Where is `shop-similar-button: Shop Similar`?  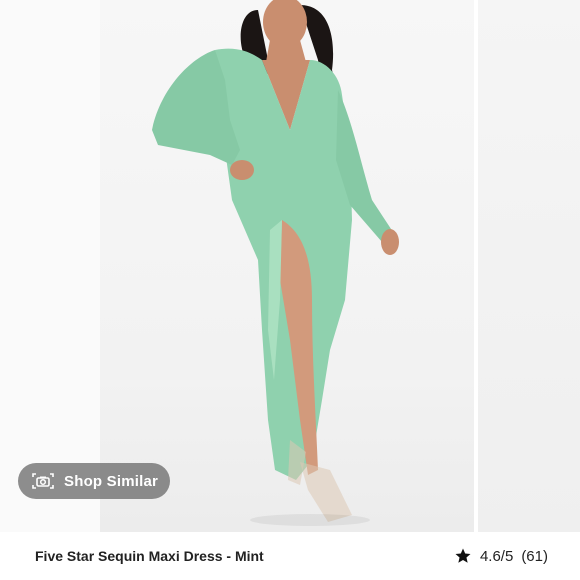
shop-similar-button: Shop Similar is located at coordinates (94, 481).